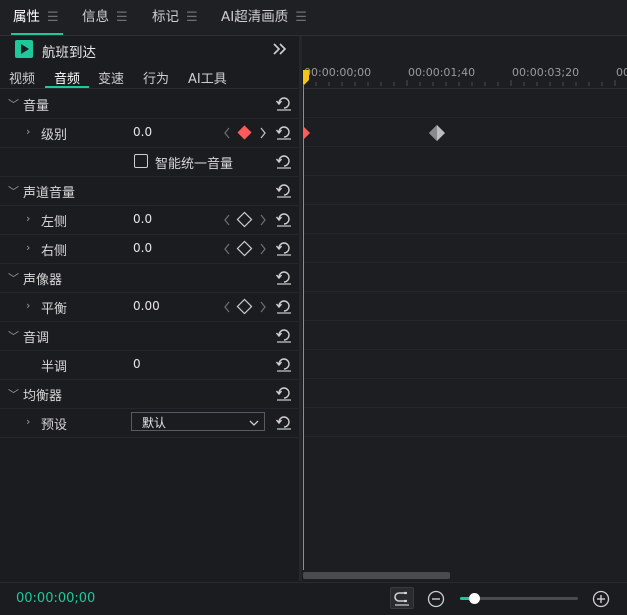 This screenshot has height=615, width=627. I want to click on row-balance: › 平衡 0.00, so click(149, 307).